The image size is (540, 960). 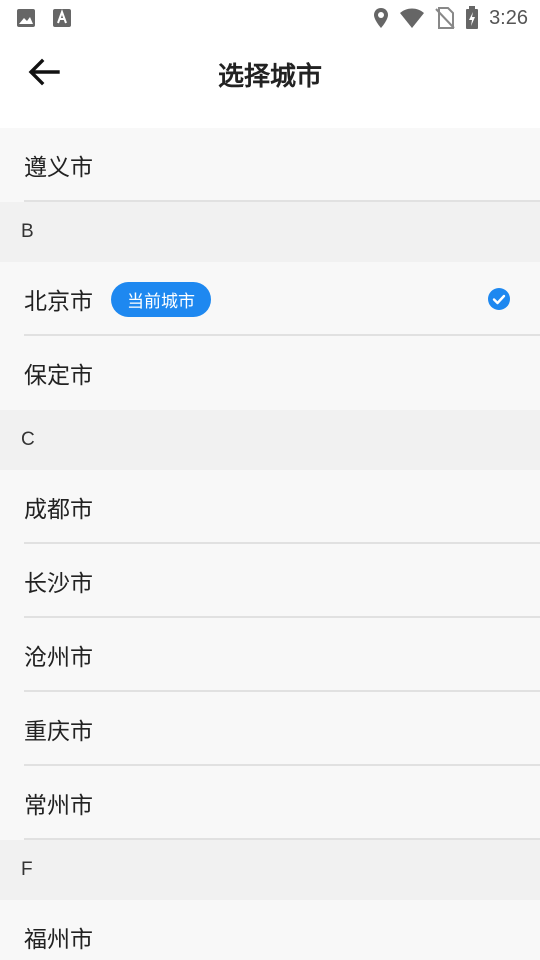 What do you see at coordinates (269, 77) in the screenshot?
I see `page-title: 选择城市` at bounding box center [269, 77].